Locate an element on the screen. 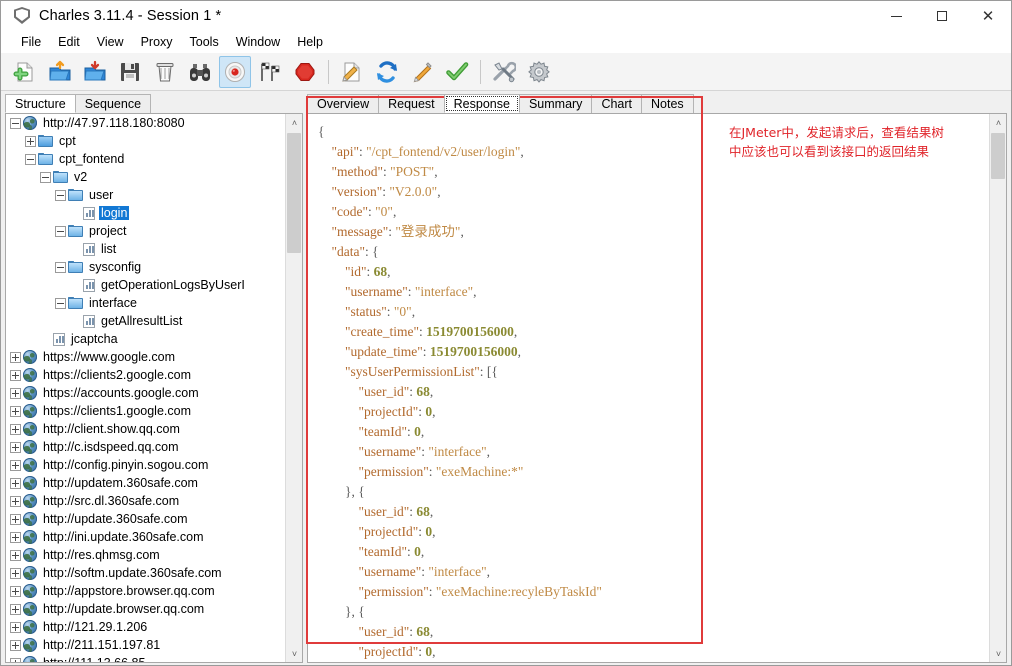 The height and width of the screenshot is (666, 1012). validate-icon is located at coordinates (457, 72).